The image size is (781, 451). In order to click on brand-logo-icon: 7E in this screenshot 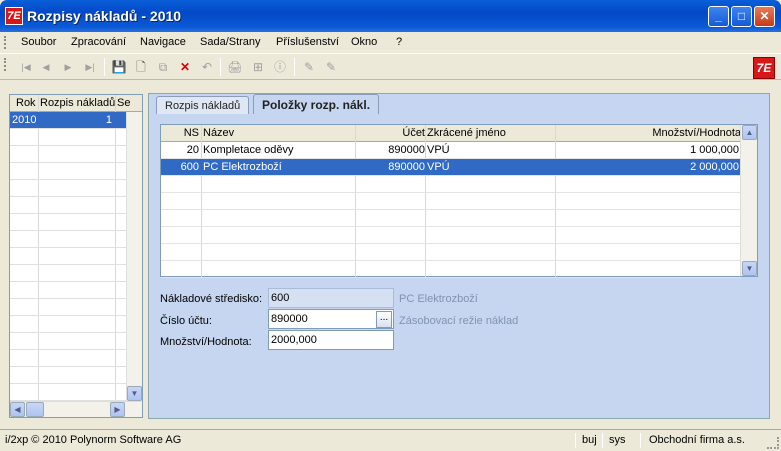, I will do `click(764, 68)`.